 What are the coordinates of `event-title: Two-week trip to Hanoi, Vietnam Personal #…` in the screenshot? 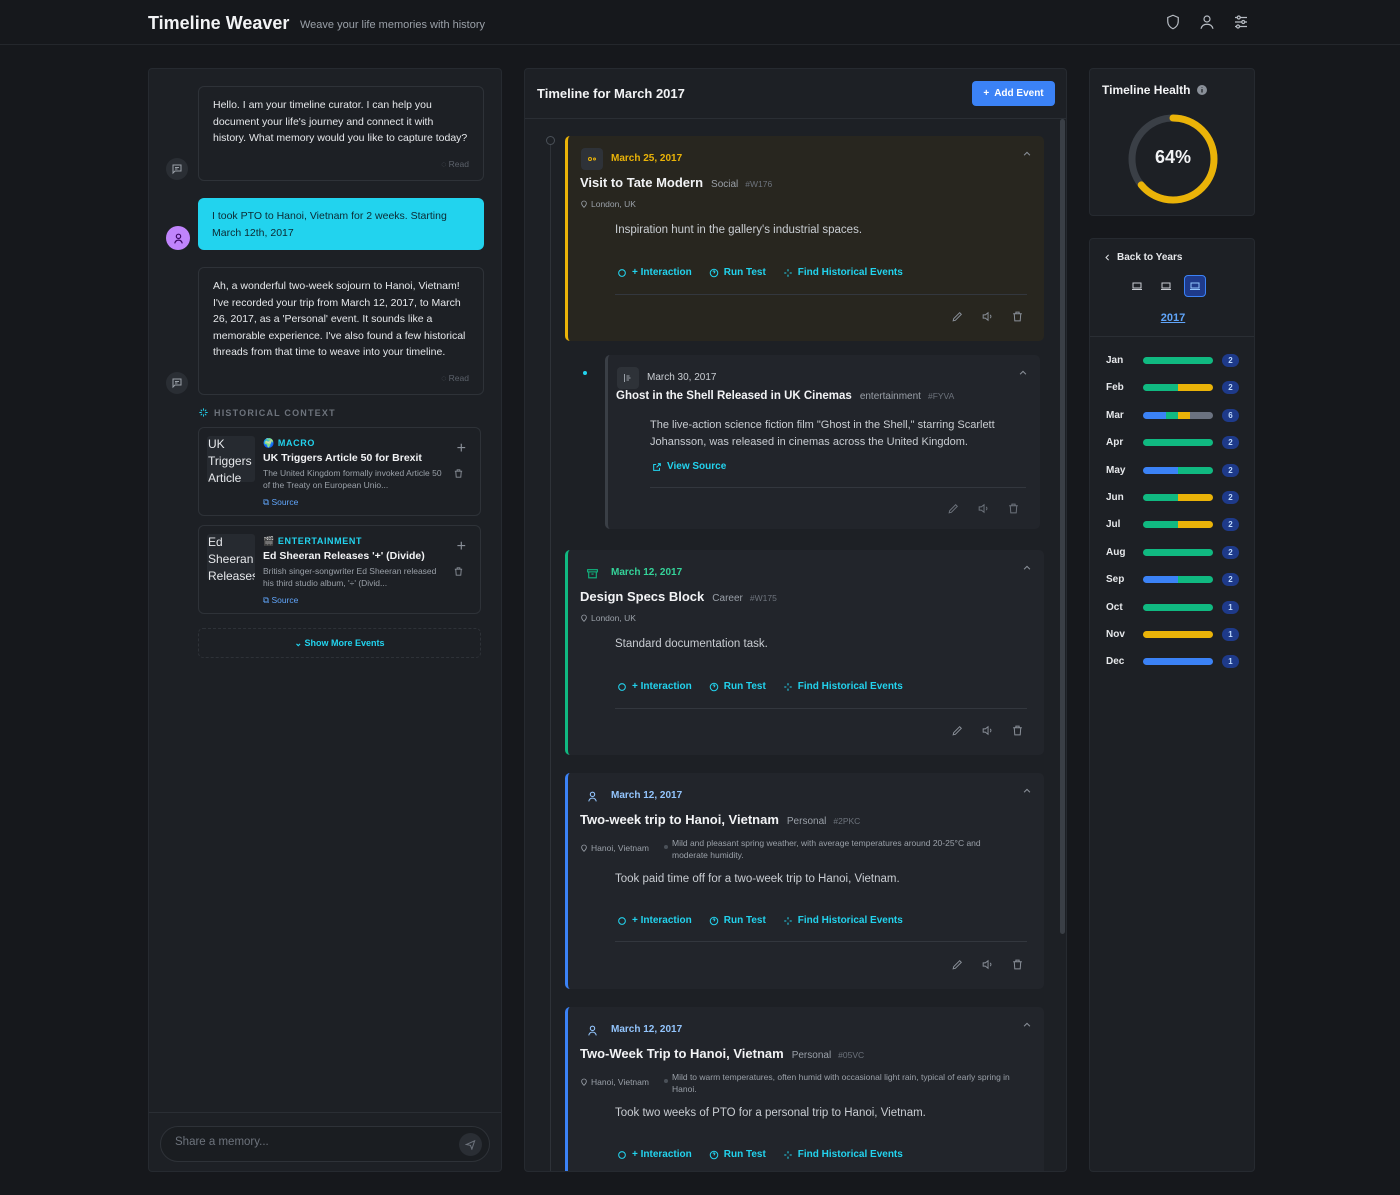 It's located at (720, 819).